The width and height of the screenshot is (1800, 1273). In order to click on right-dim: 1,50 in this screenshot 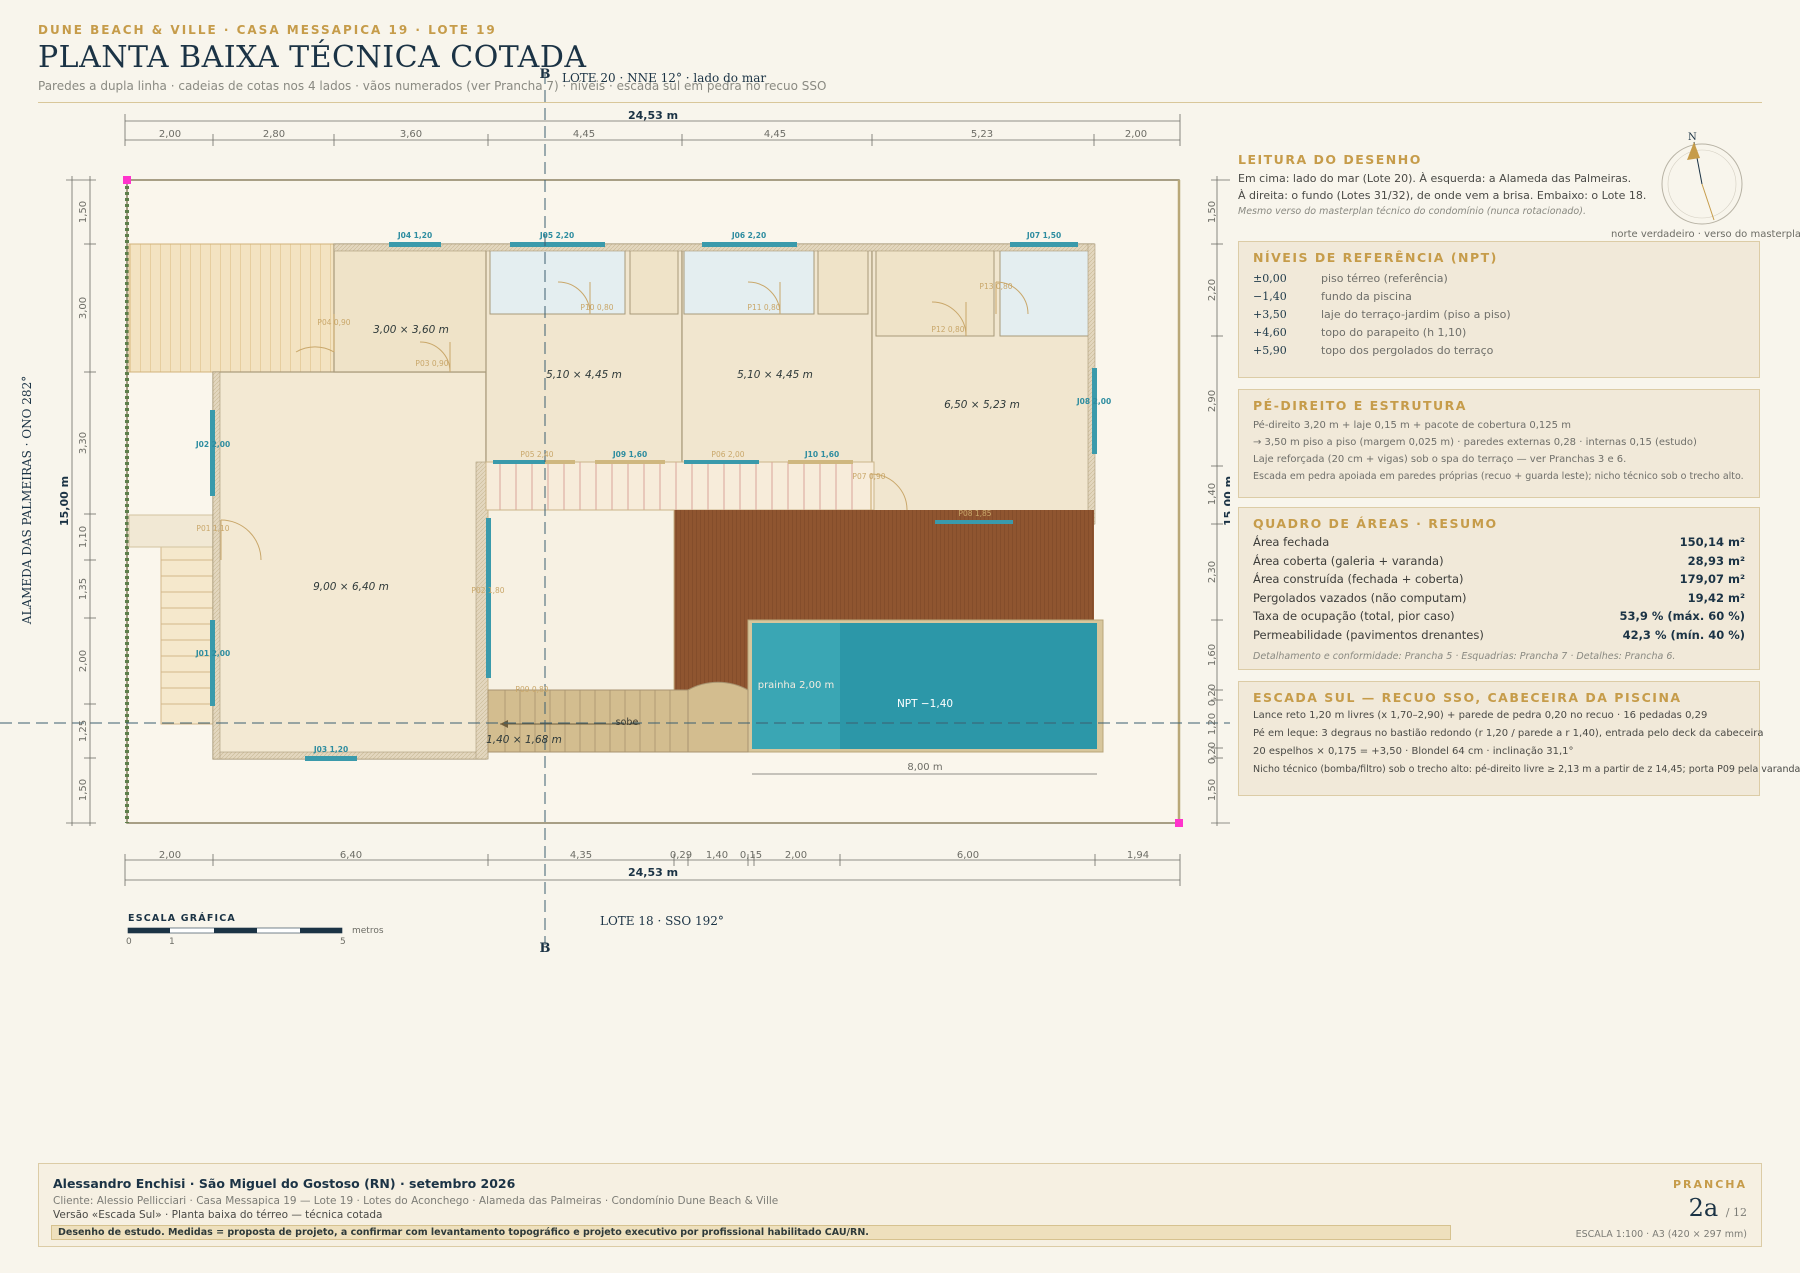, I will do `click(1212, 790)`.